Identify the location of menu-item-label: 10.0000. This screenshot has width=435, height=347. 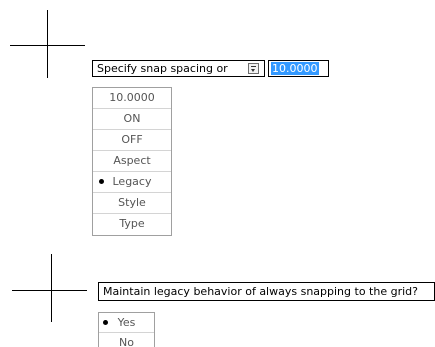
(132, 97).